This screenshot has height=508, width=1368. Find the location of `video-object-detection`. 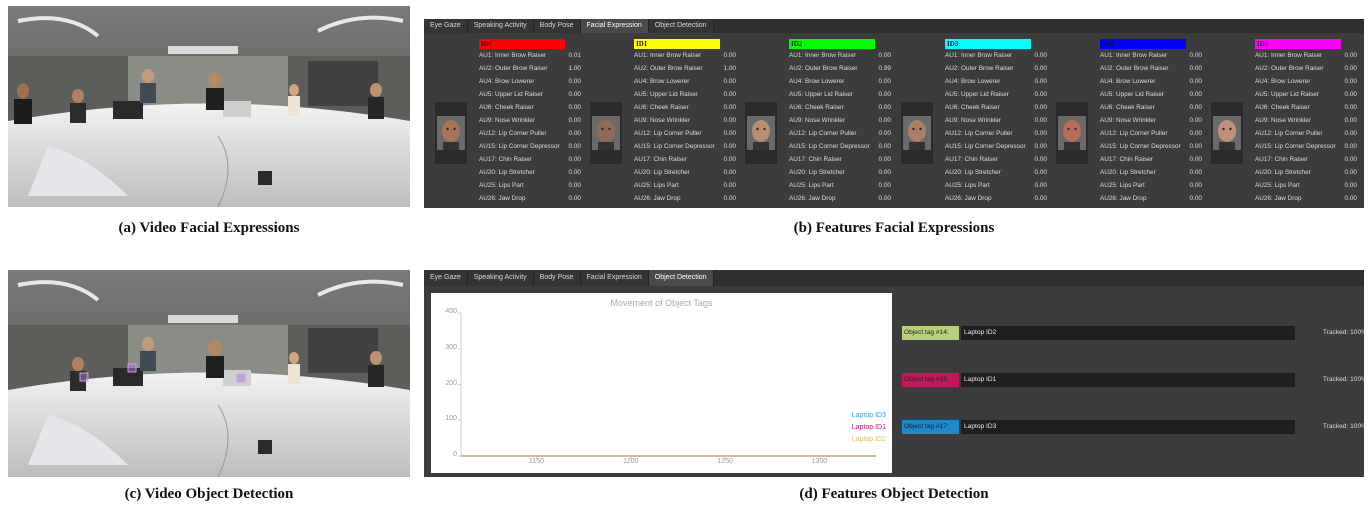

video-object-detection is located at coordinates (209, 373).